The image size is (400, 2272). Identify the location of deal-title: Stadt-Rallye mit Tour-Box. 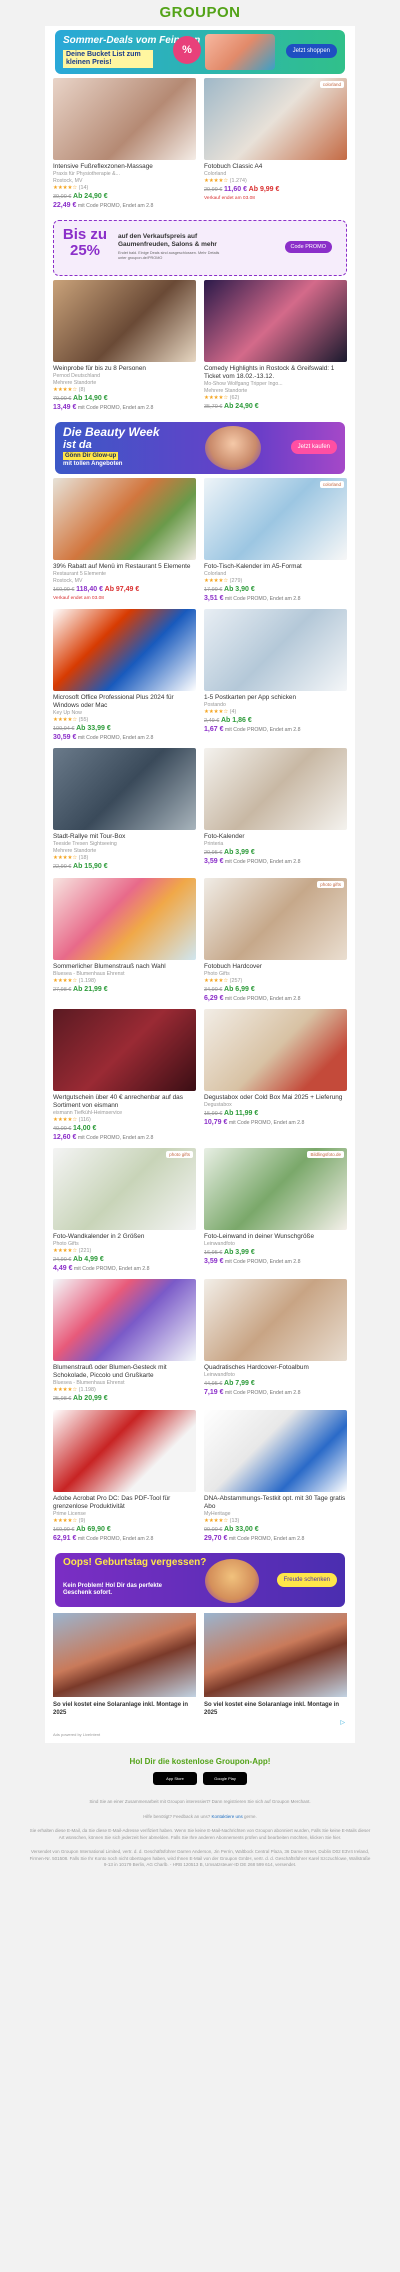
(124, 837).